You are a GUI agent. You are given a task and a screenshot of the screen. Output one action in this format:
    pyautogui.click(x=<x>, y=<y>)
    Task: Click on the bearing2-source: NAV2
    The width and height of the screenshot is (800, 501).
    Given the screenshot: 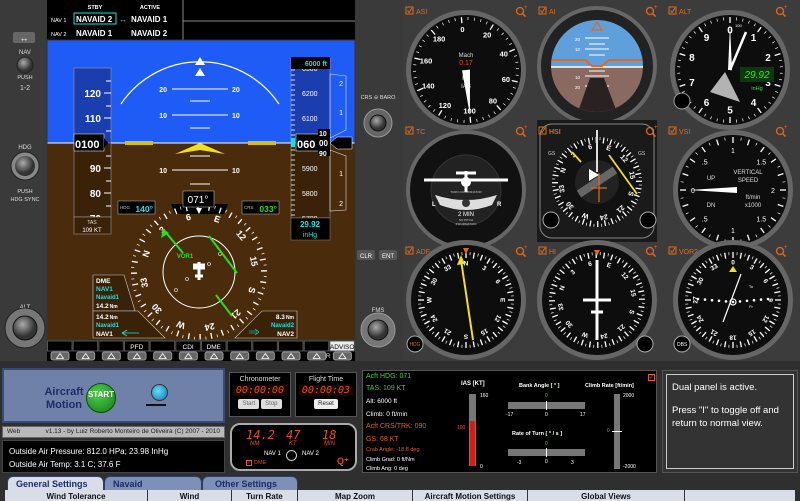 What is the action you would take?
    pyautogui.click(x=285, y=334)
    